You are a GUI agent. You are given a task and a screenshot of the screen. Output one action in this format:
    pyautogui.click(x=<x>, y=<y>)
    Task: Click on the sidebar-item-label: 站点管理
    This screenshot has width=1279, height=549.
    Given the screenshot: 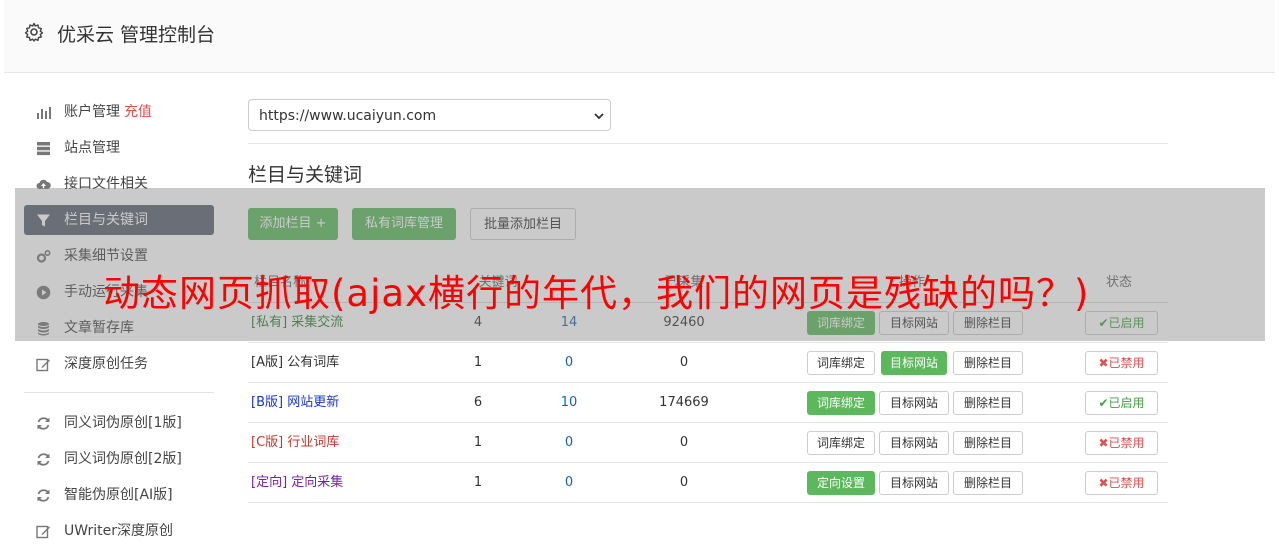 What is the action you would take?
    pyautogui.click(x=92, y=148)
    